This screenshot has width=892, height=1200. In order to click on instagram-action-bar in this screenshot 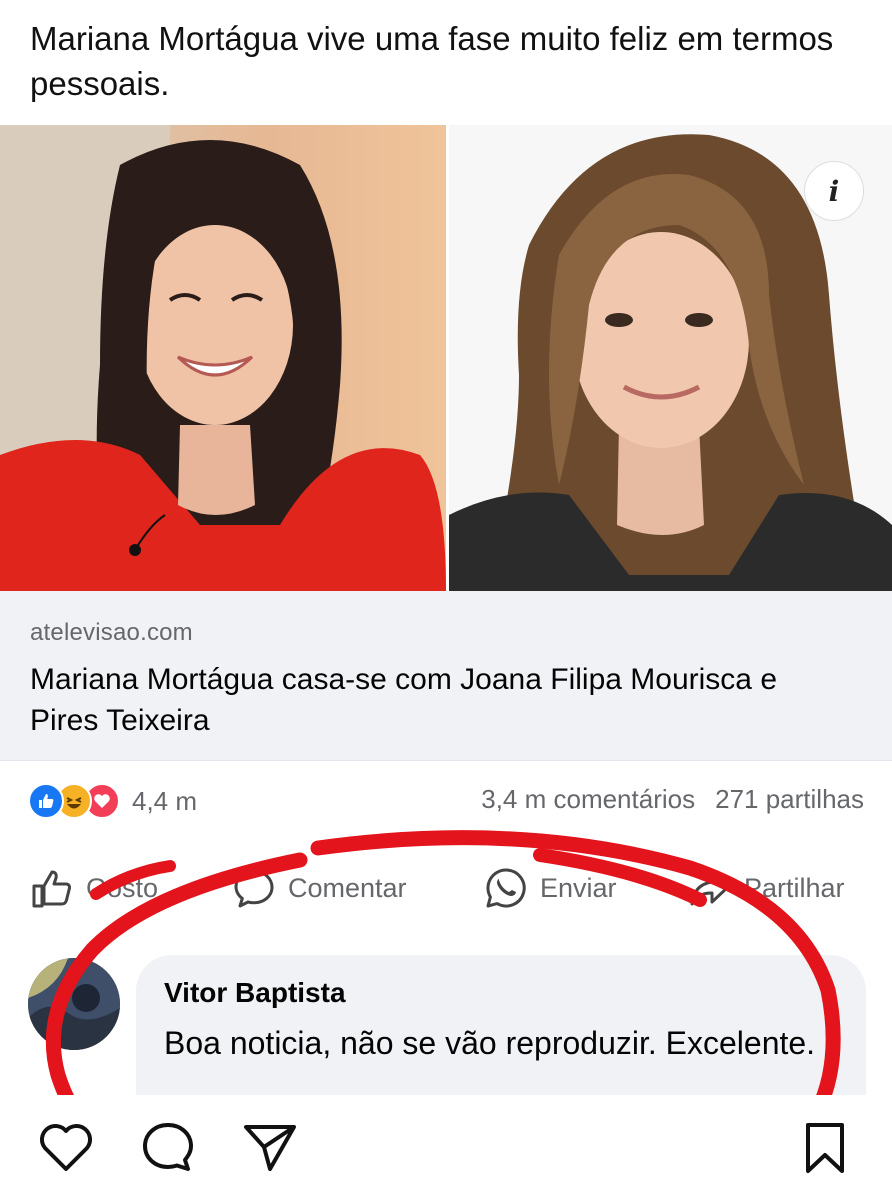, I will do `click(446, 1147)`.